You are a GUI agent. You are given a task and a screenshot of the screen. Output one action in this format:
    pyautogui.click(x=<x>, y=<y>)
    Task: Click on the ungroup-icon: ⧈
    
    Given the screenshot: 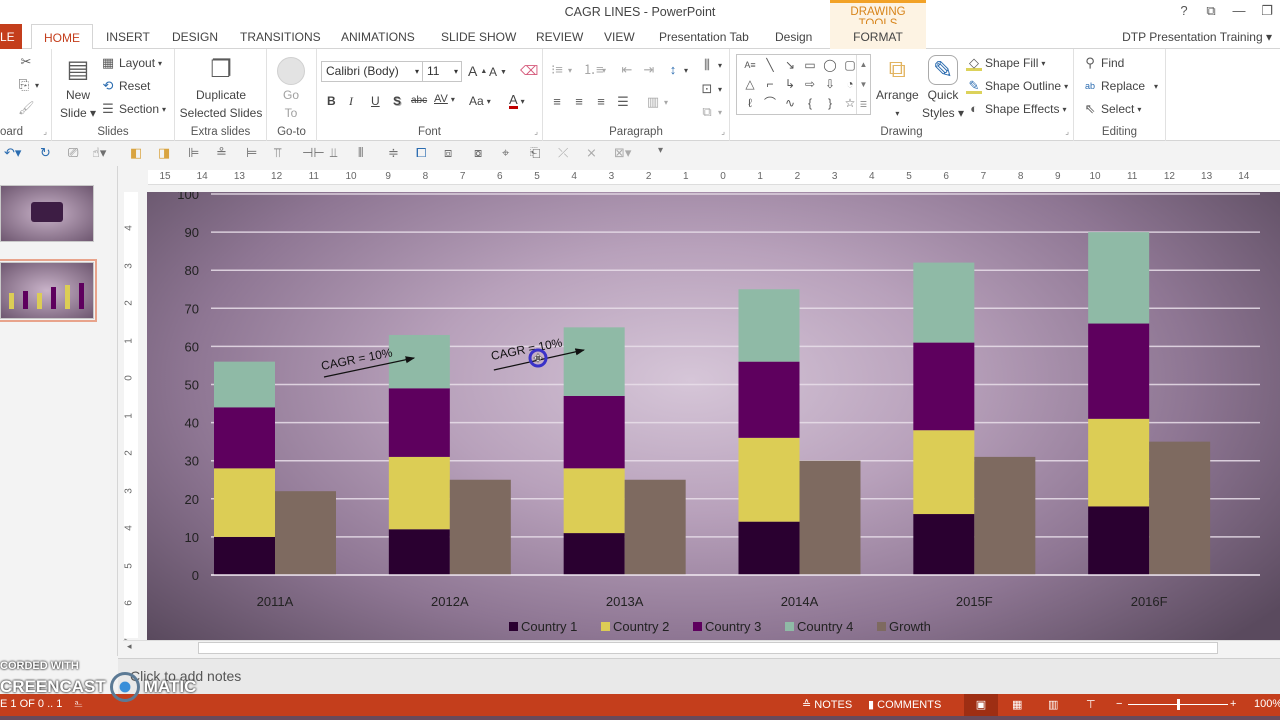 What is the action you would take?
    pyautogui.click(x=448, y=153)
    